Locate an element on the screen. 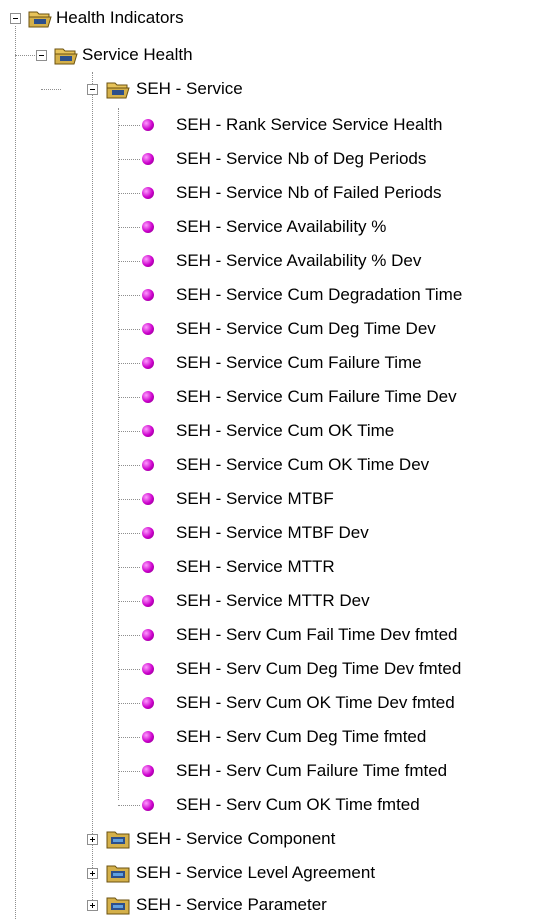 The height and width of the screenshot is (922, 534). tree-leaf-item: SEH - Service Cum Failure Time is located at coordinates (267, 363).